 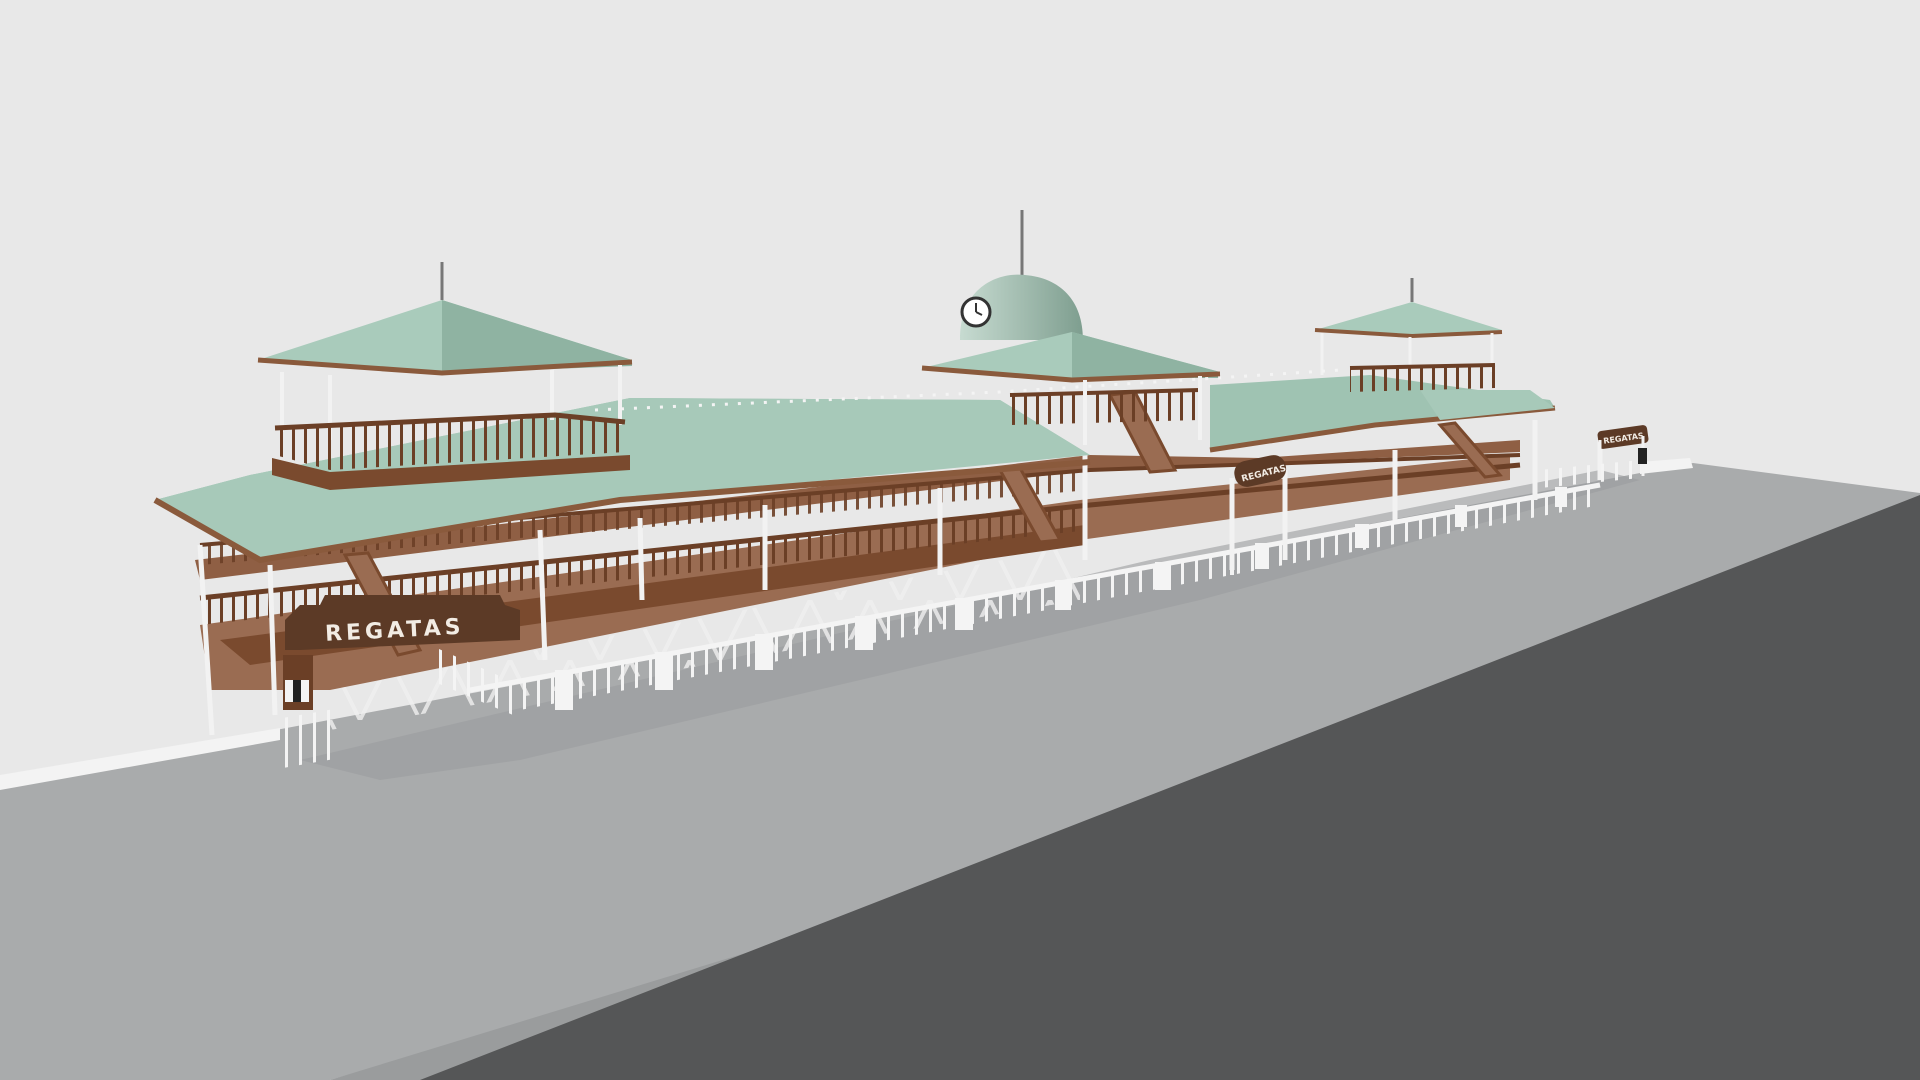 I want to click on corner-gate, so click(x=311, y=738).